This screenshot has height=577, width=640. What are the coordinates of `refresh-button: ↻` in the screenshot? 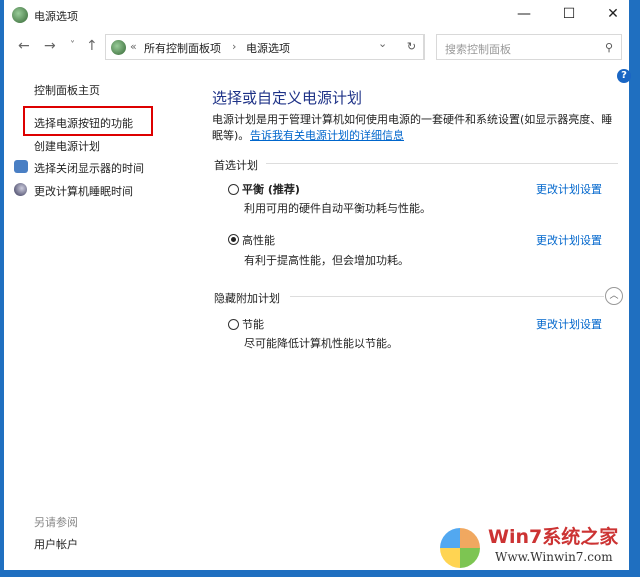 It's located at (412, 47).